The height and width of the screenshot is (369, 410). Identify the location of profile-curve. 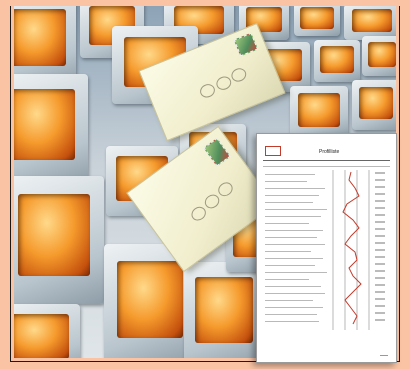
(358, 250).